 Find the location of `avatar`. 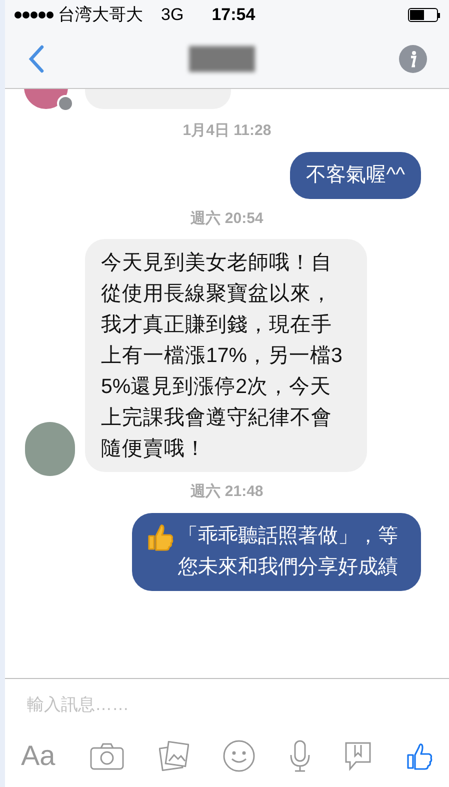

avatar is located at coordinates (50, 449).